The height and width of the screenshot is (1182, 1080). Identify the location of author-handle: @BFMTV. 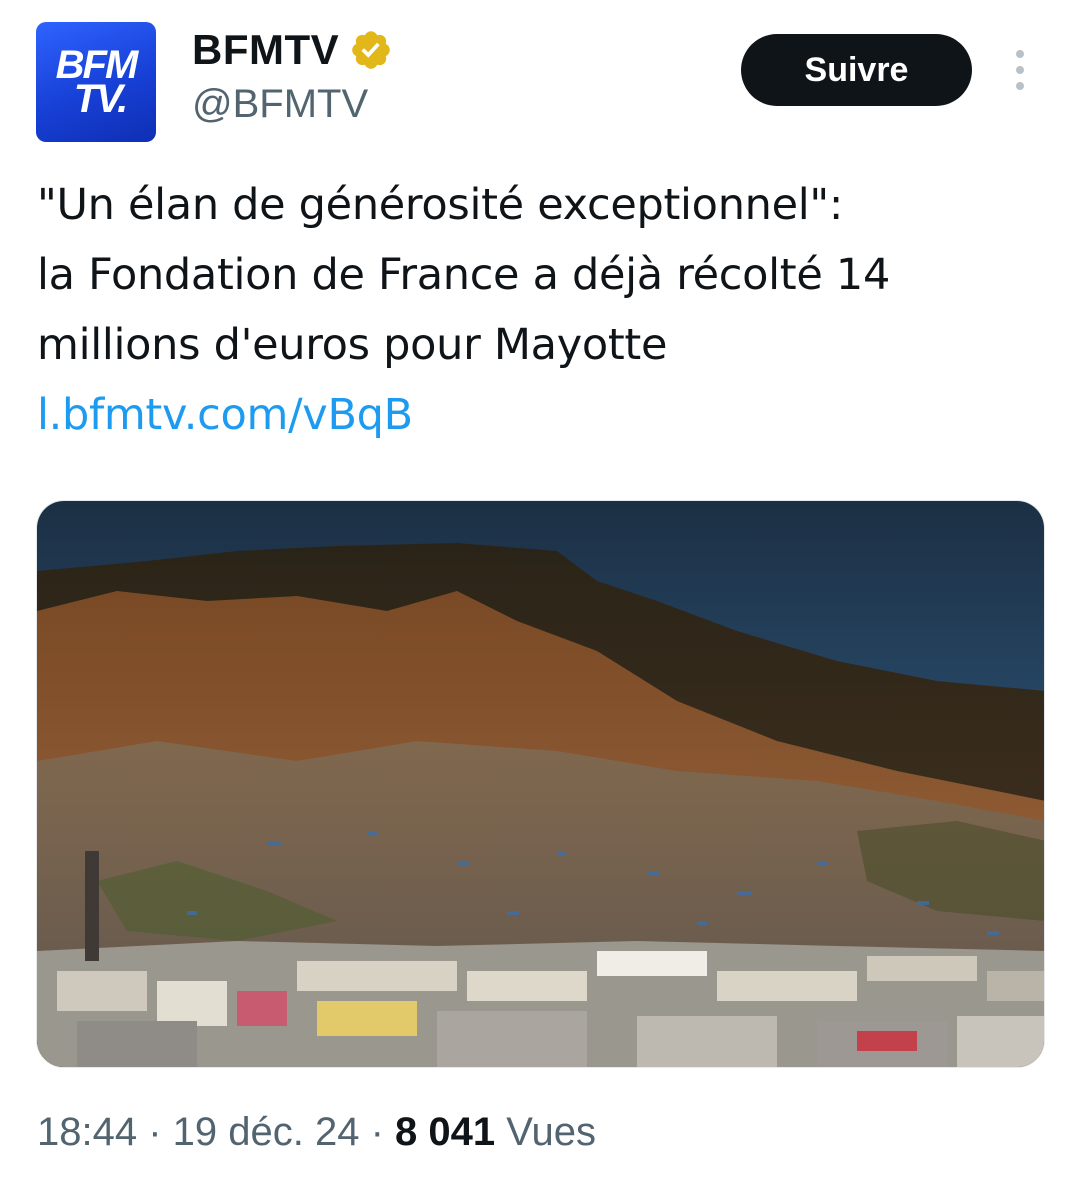
(280, 104).